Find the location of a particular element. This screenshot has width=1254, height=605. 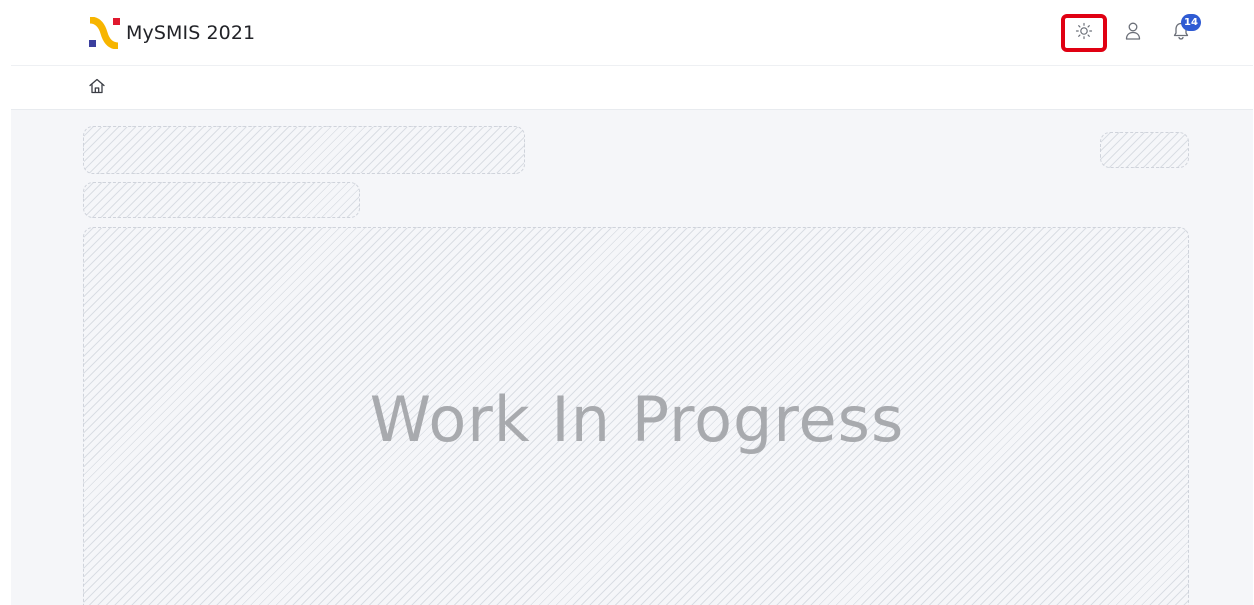

brand: MySMIS 2021 is located at coordinates (172, 33).